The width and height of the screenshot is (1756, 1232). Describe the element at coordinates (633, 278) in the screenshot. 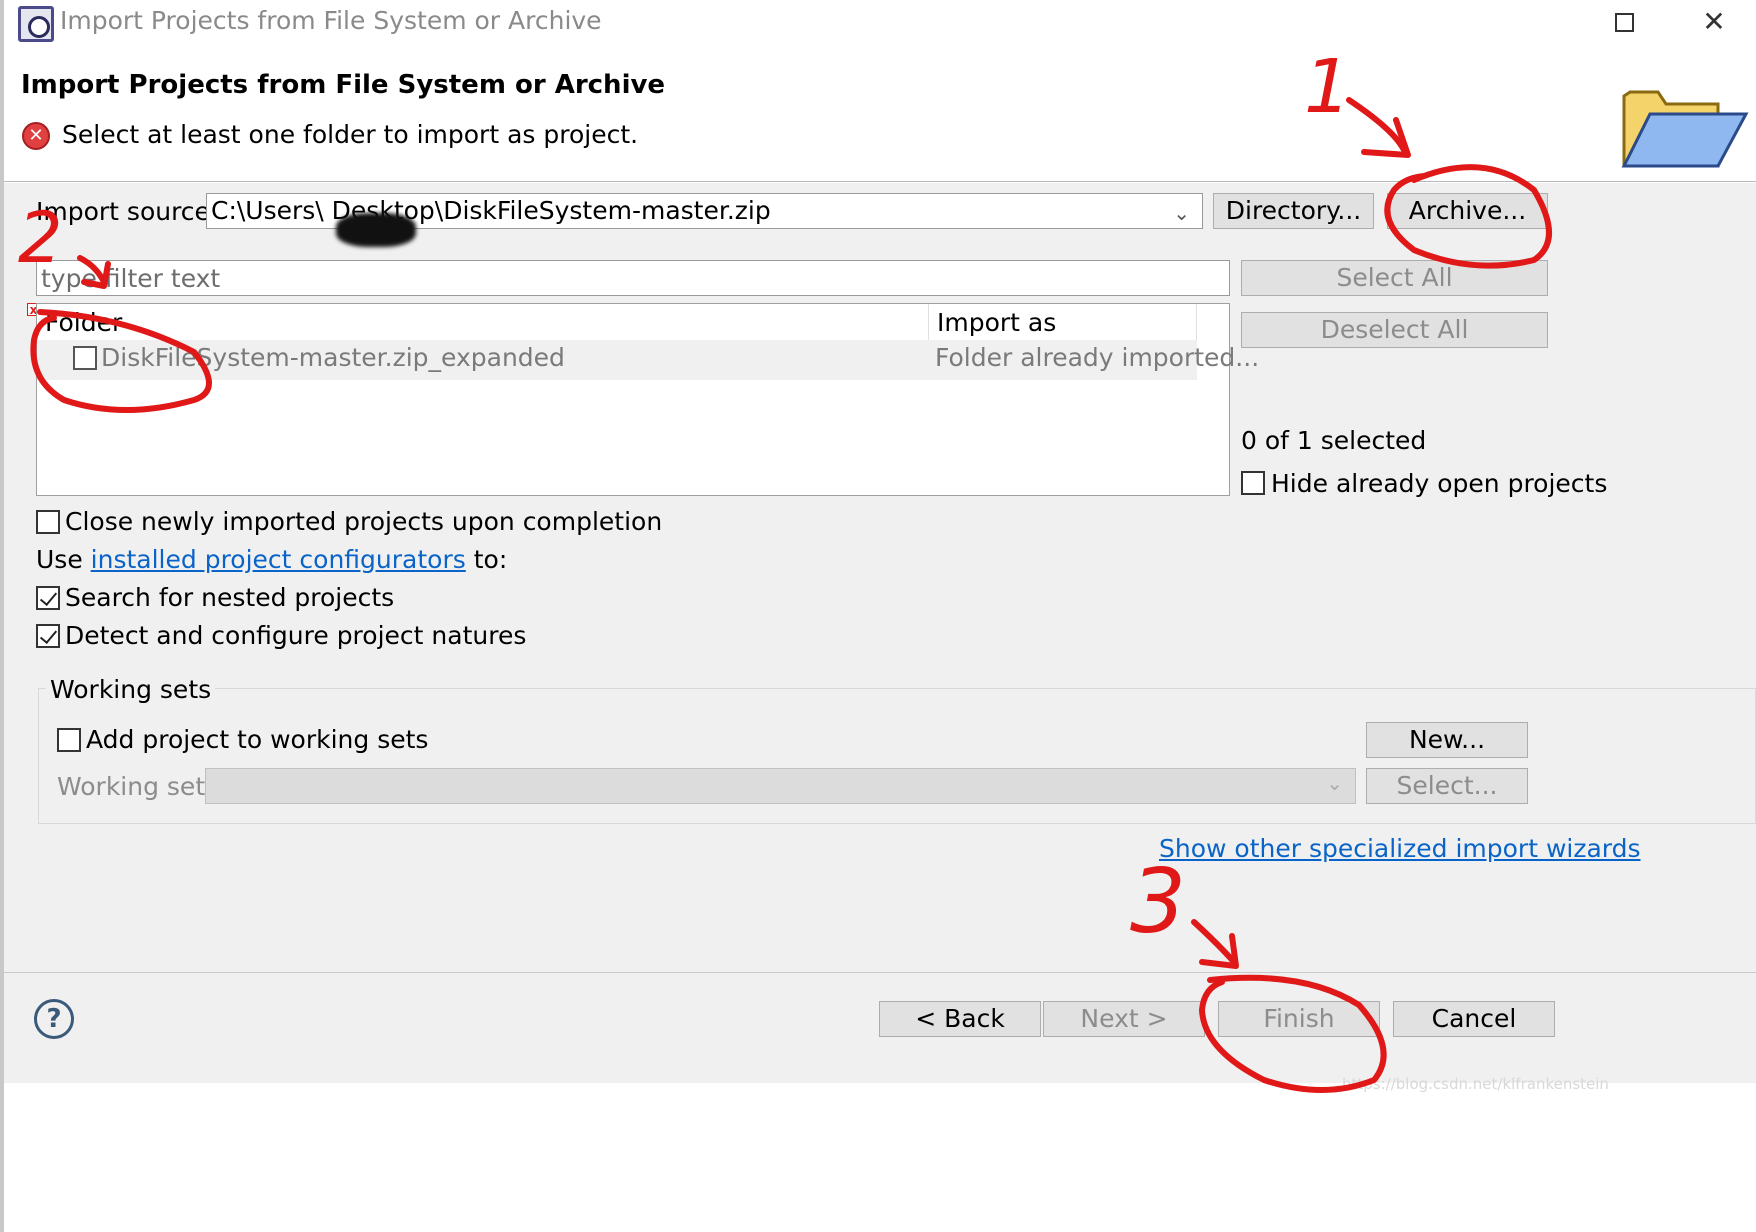

I see `filter-input: type filter text` at that location.